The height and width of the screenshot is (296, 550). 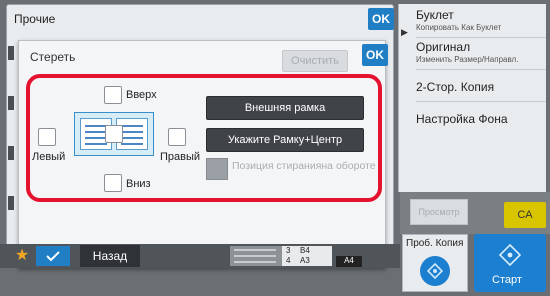 I want to click on tray-row: 3 B4, so click(x=307, y=251).